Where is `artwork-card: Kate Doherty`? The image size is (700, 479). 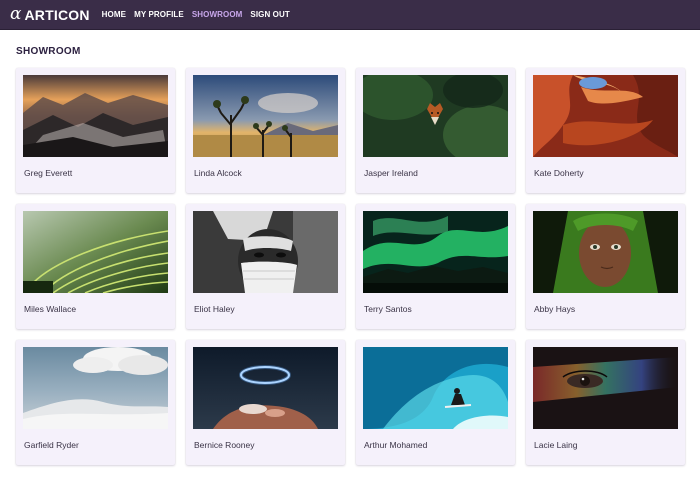 artwork-card: Kate Doherty is located at coordinates (605, 130).